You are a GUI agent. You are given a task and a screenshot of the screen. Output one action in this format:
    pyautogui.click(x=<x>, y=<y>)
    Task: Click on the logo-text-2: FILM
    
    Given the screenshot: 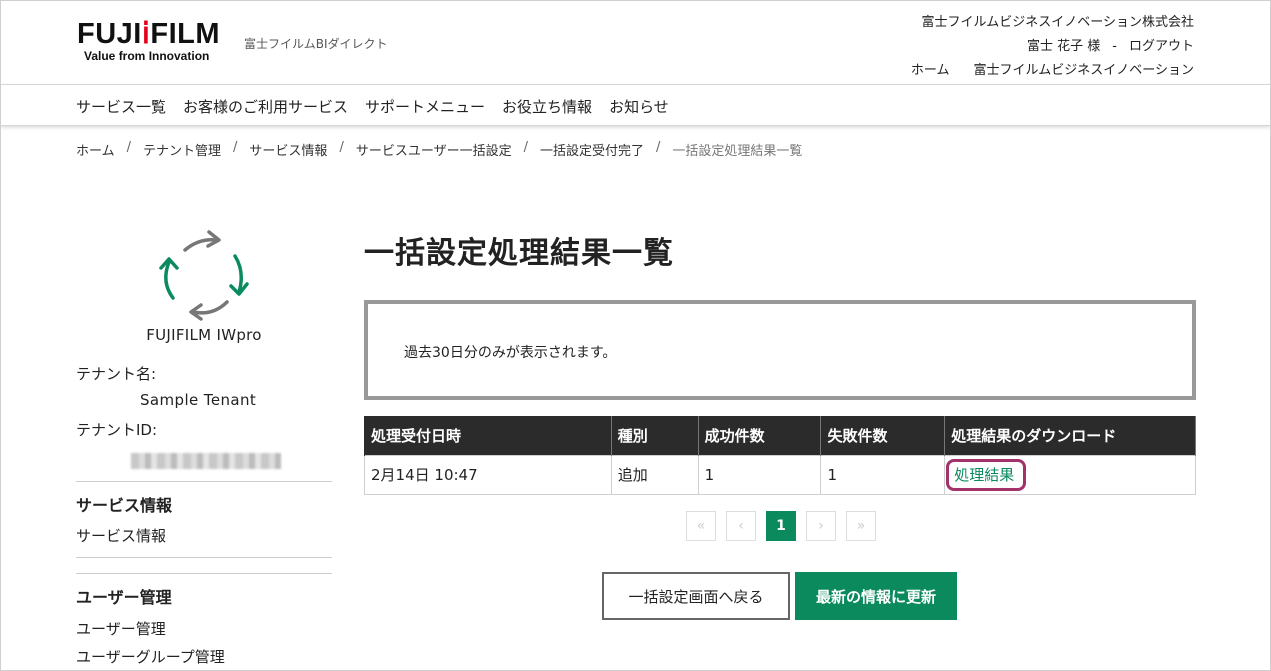 What is the action you would take?
    pyautogui.click(x=185, y=34)
    